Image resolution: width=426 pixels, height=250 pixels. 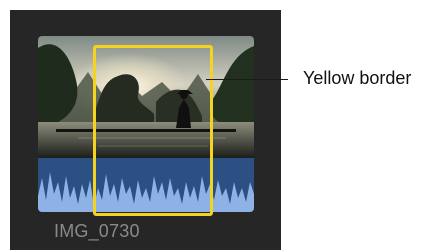 What do you see at coordinates (247, 79) in the screenshot?
I see `callout-line` at bounding box center [247, 79].